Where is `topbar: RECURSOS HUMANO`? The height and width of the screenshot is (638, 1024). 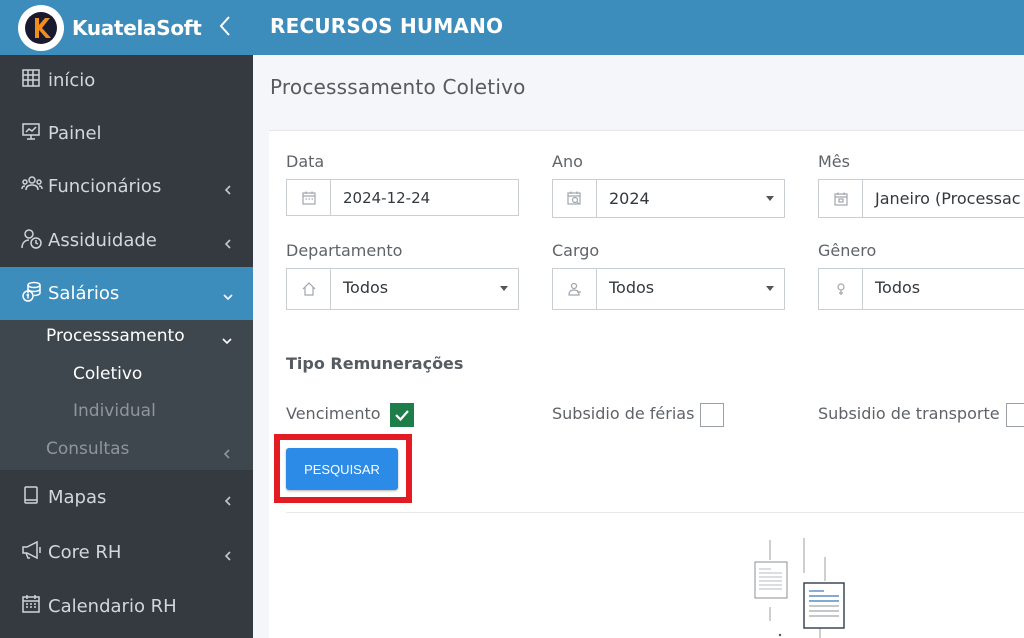 topbar: RECURSOS HUMANO is located at coordinates (638, 27).